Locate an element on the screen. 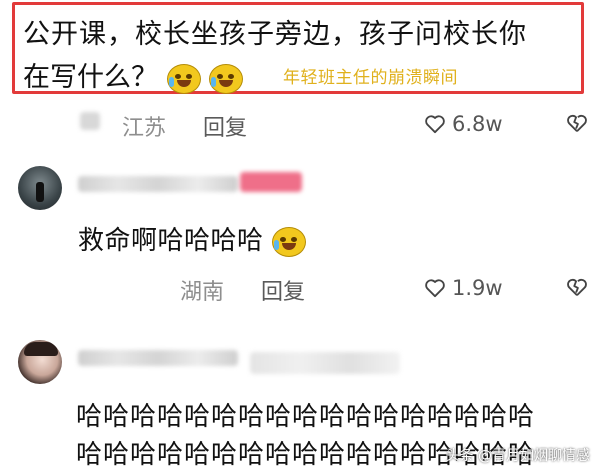  caption: 年轻班主任的崩溃瞬间 is located at coordinates (370, 78).